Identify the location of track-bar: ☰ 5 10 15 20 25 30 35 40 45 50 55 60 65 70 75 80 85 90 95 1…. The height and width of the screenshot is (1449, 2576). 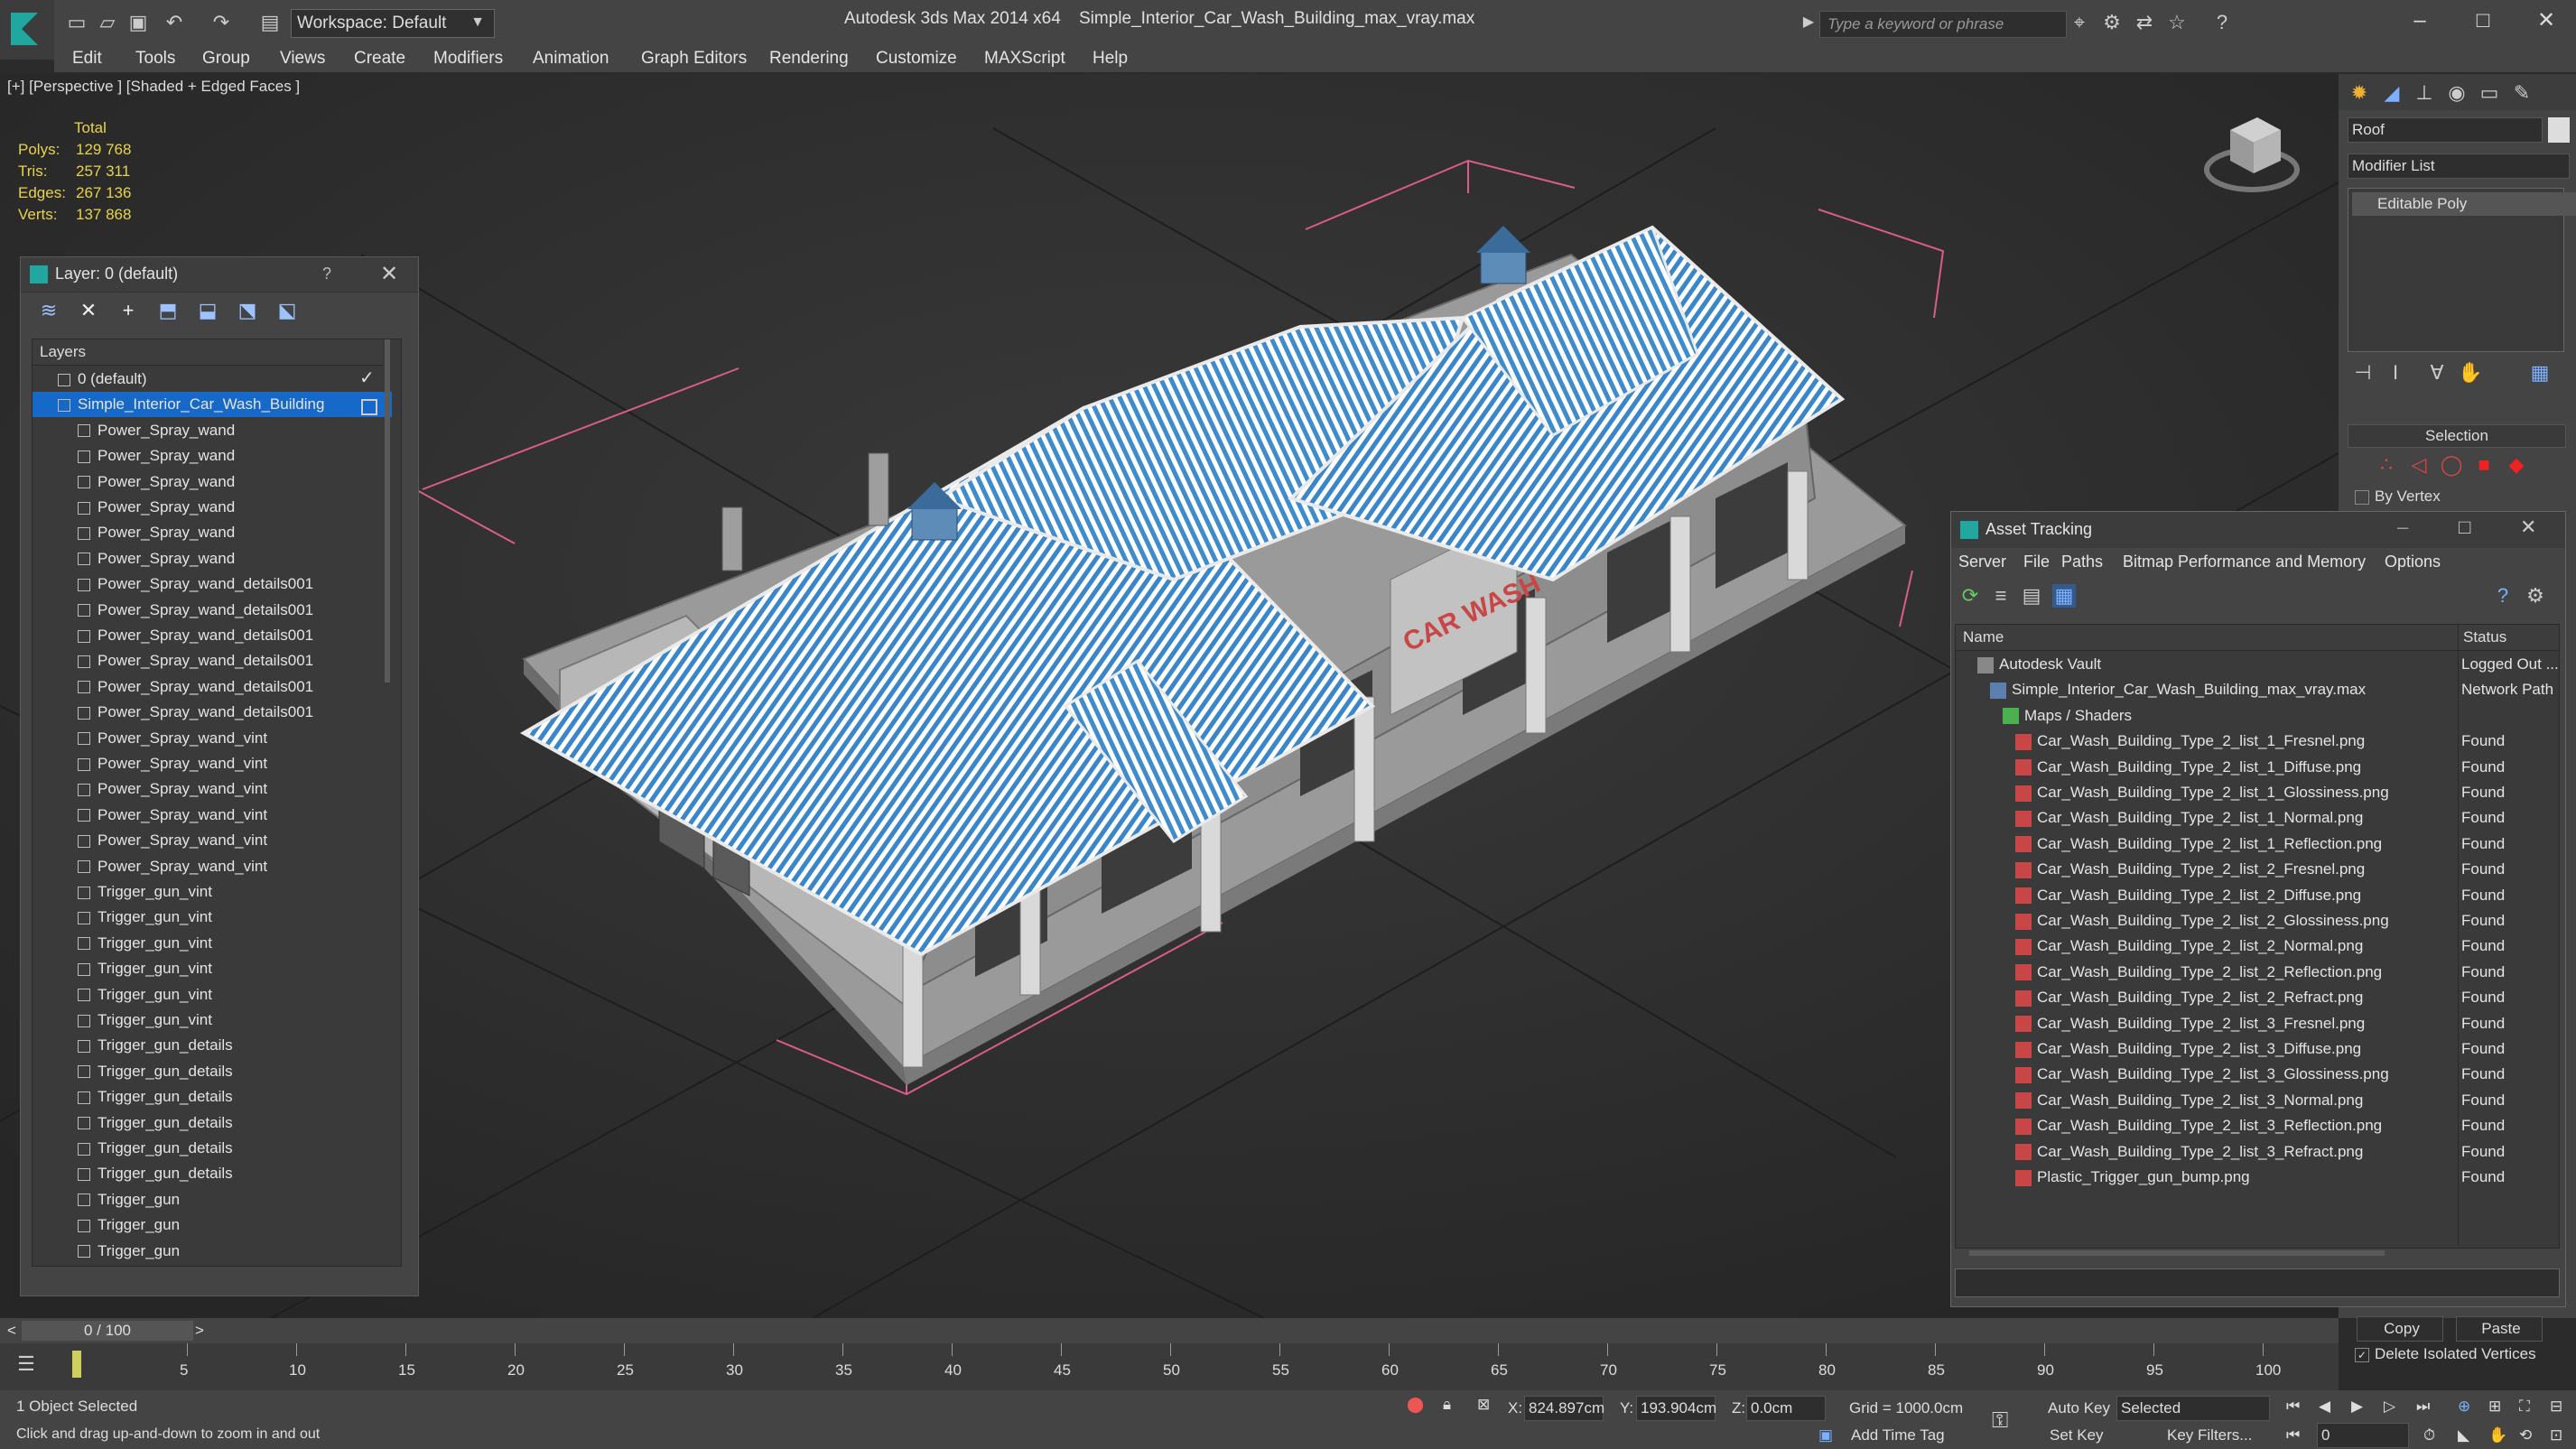
(1169, 1366).